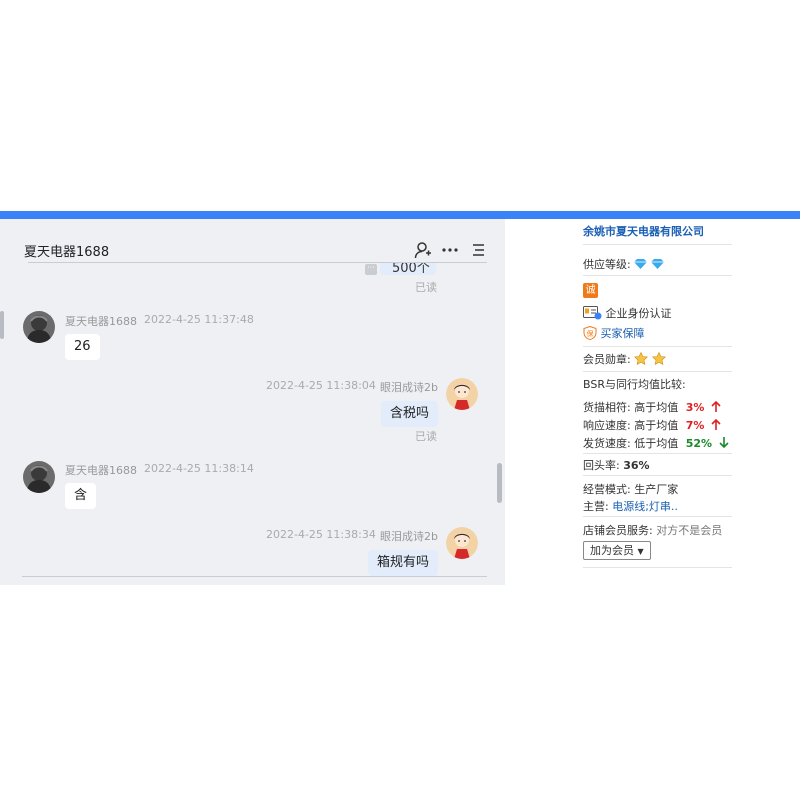 The image size is (800, 800). What do you see at coordinates (321, 534) in the screenshot?
I see `message-time: 2022-4-25 11:38:34` at bounding box center [321, 534].